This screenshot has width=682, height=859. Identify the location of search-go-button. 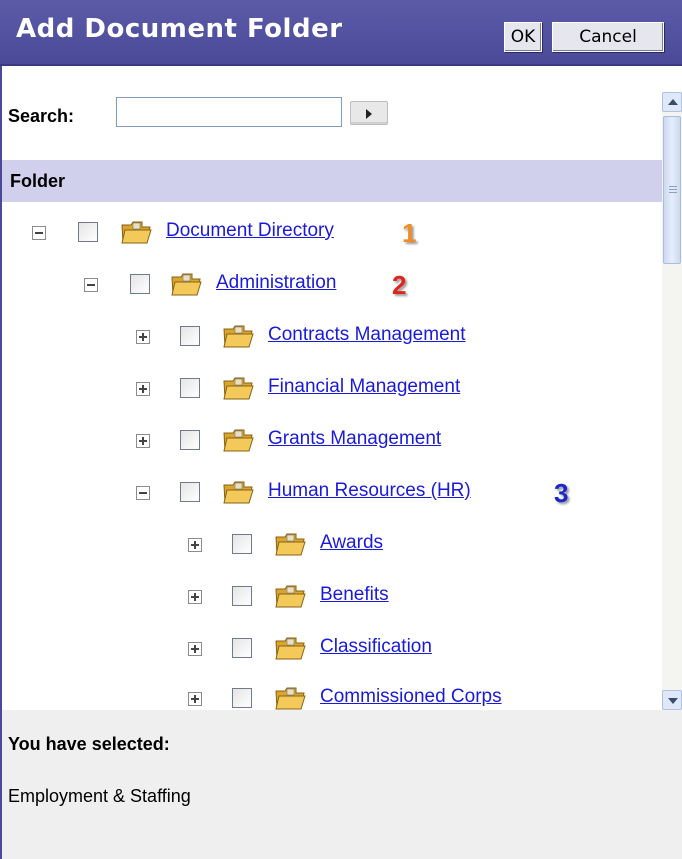
(369, 113).